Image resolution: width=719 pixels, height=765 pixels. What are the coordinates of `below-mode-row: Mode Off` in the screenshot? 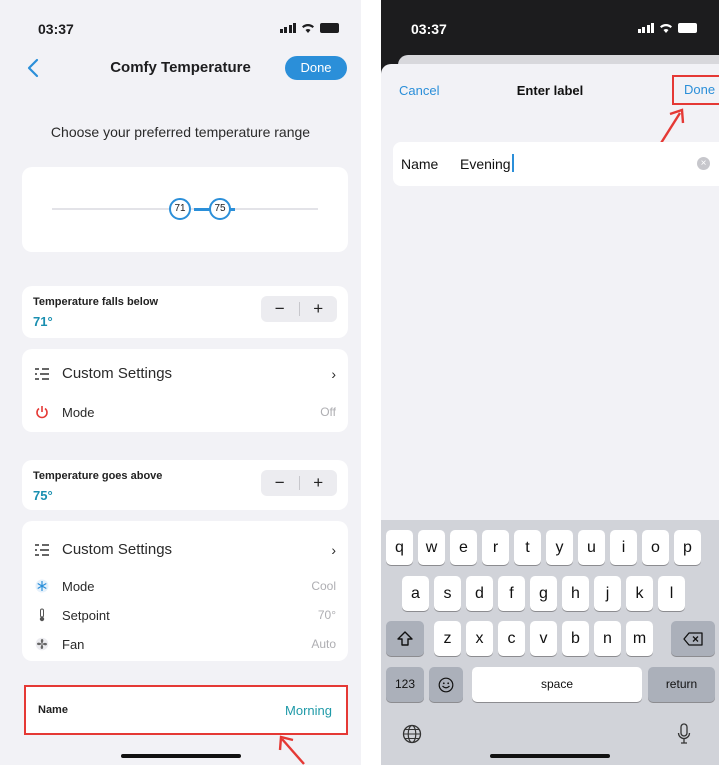 It's located at (185, 412).